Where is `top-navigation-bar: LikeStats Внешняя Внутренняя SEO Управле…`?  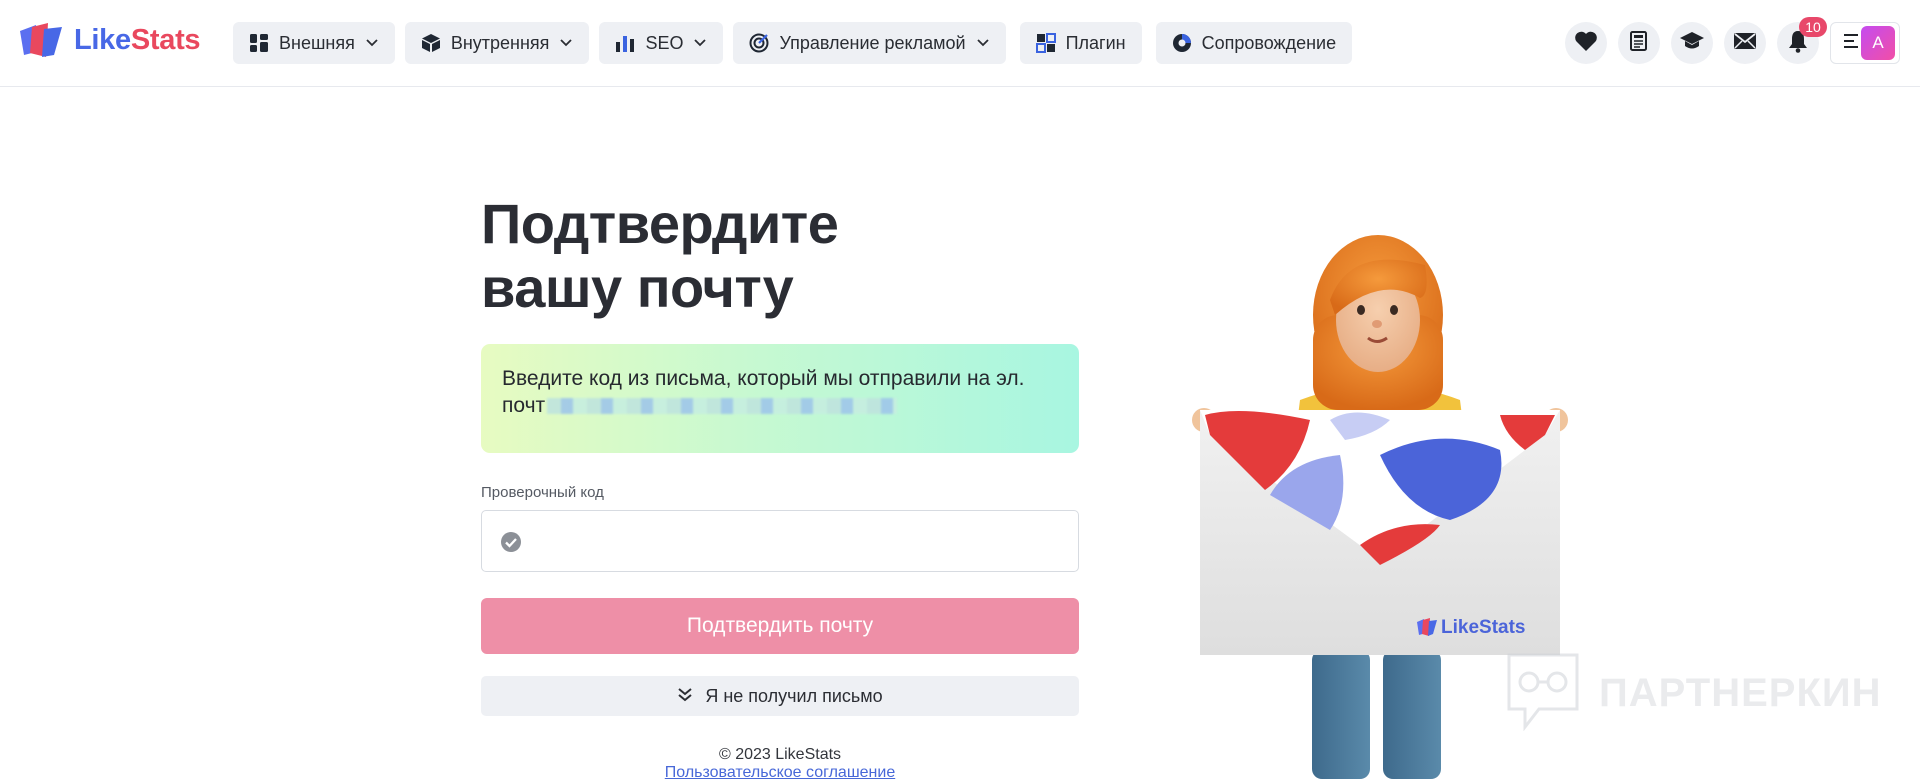
top-navigation-bar: LikeStats Внешняя Внутренняя SEO Управле… is located at coordinates (960, 43).